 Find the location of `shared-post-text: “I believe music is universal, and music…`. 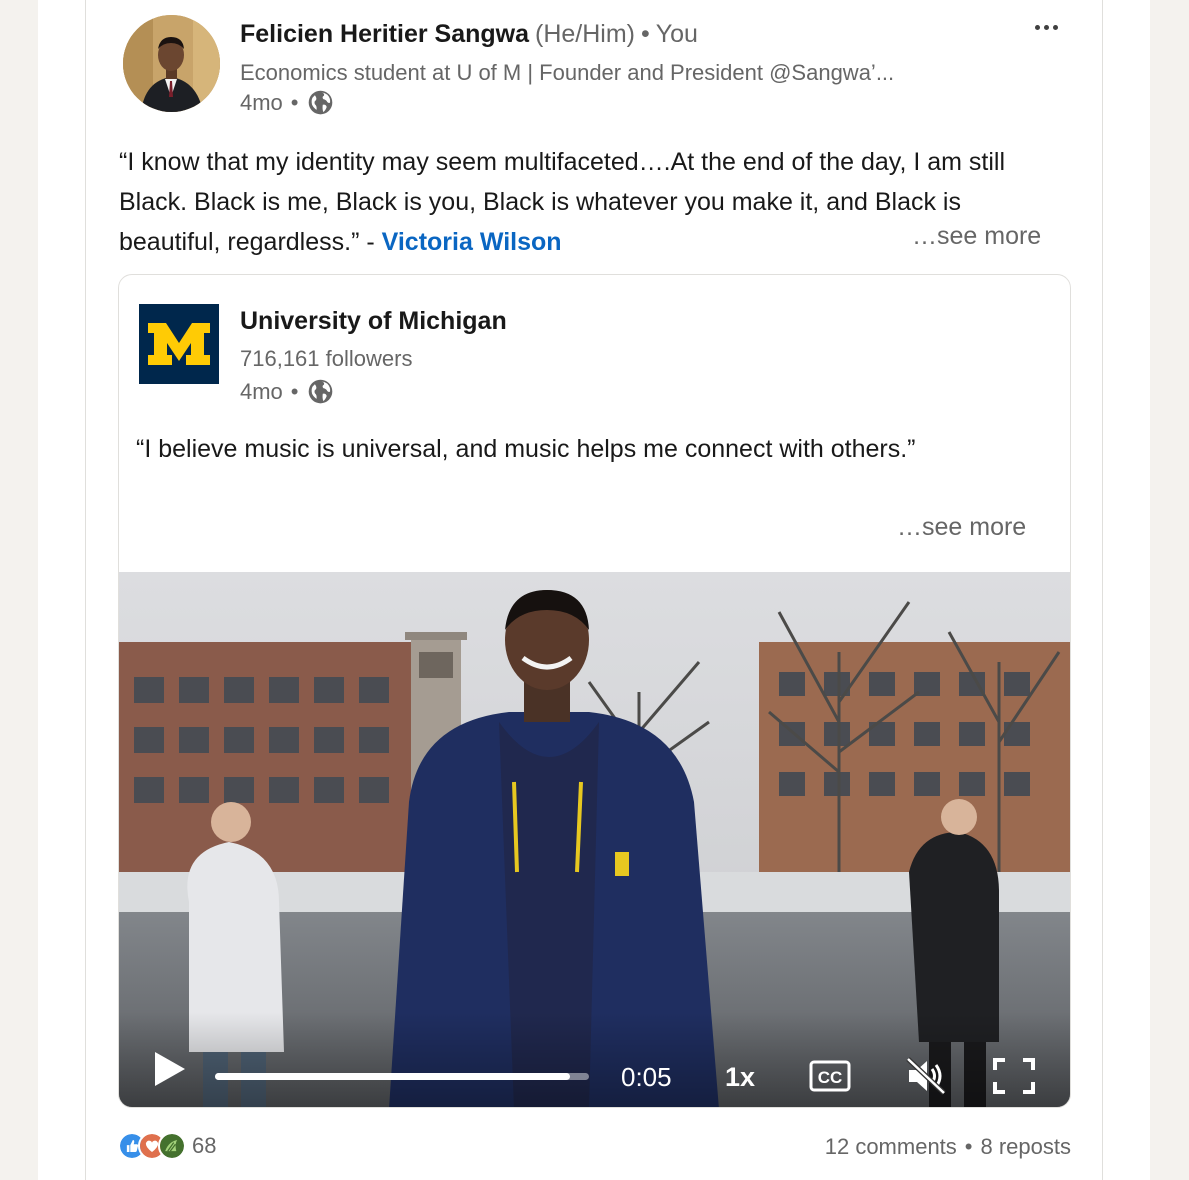

shared-post-text: “I believe music is universal, and music… is located at coordinates (526, 449).